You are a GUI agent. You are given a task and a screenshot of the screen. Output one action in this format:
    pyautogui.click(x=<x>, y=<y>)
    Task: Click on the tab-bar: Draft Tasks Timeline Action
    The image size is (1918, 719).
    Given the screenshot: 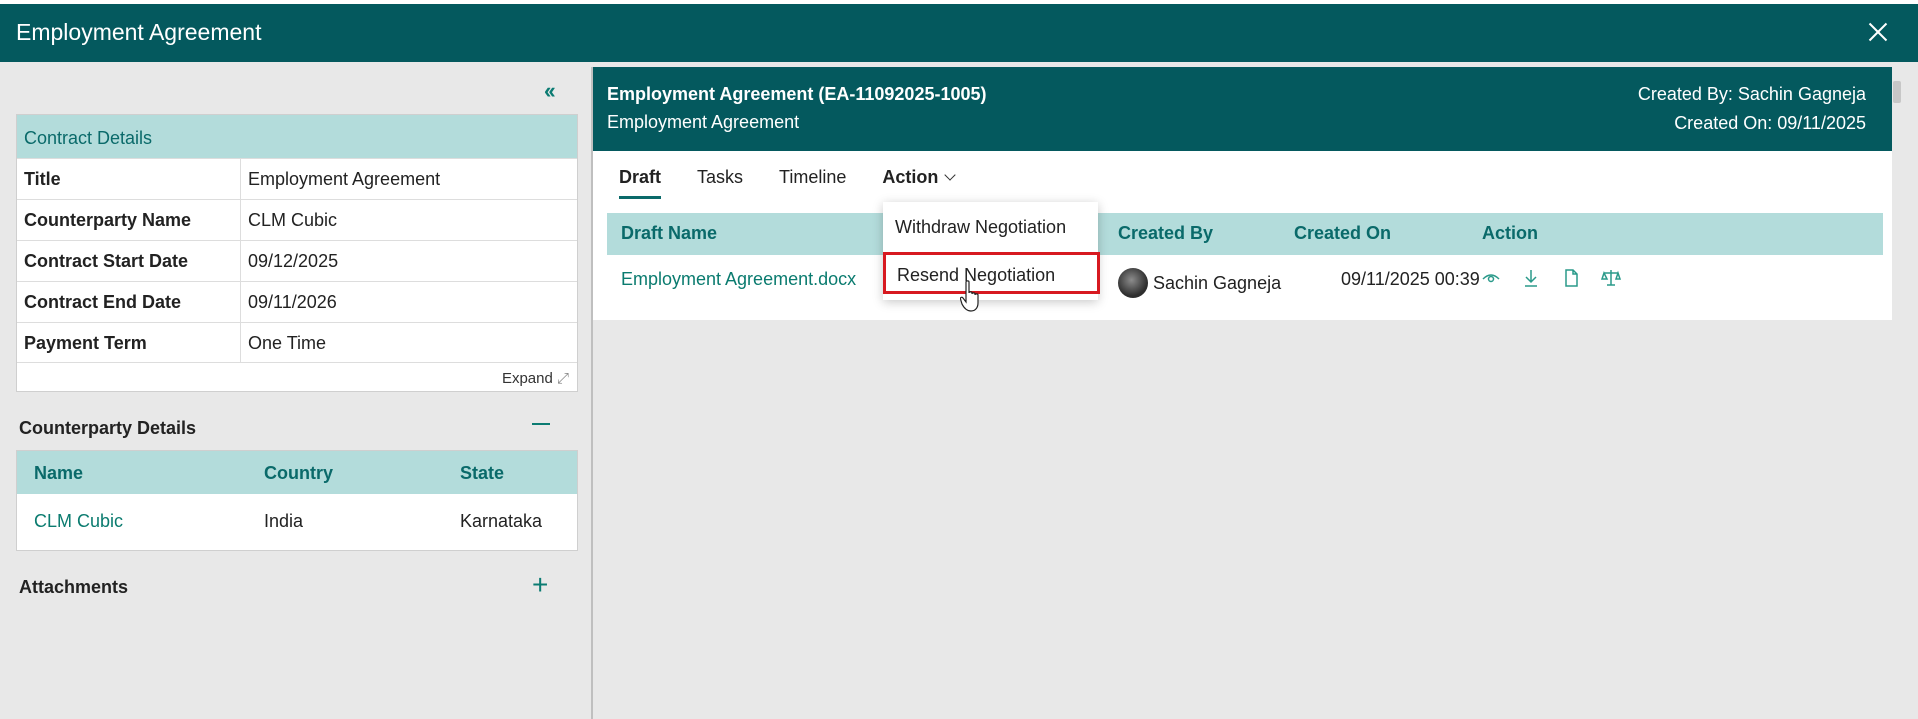 What is the action you would take?
    pyautogui.click(x=804, y=183)
    